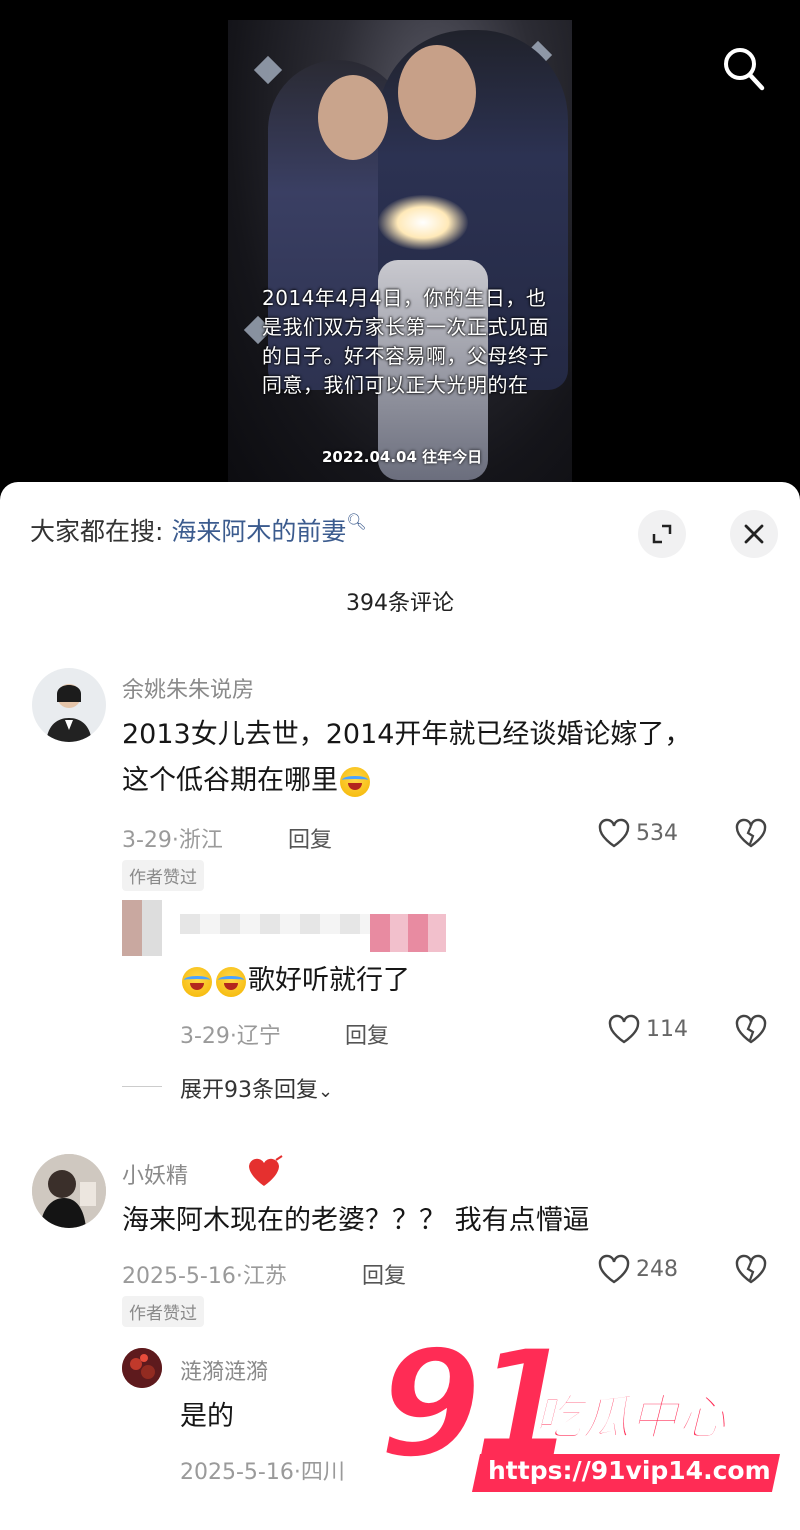  I want to click on search-icon, so click(744, 68).